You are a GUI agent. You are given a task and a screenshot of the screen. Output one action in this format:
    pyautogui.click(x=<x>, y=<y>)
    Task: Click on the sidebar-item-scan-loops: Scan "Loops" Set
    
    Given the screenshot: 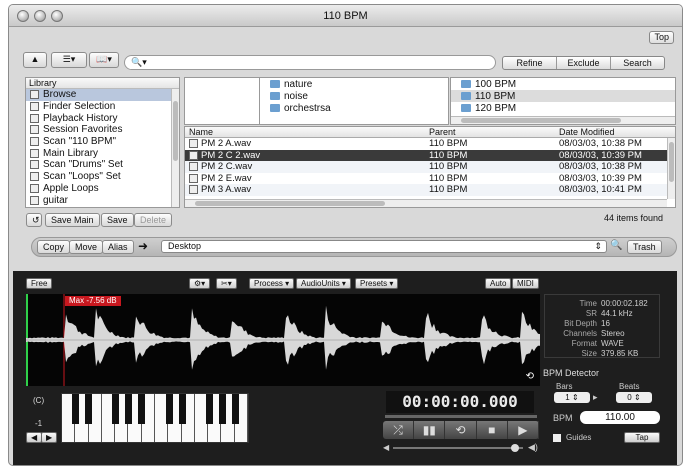 What is the action you would take?
    pyautogui.click(x=102, y=177)
    